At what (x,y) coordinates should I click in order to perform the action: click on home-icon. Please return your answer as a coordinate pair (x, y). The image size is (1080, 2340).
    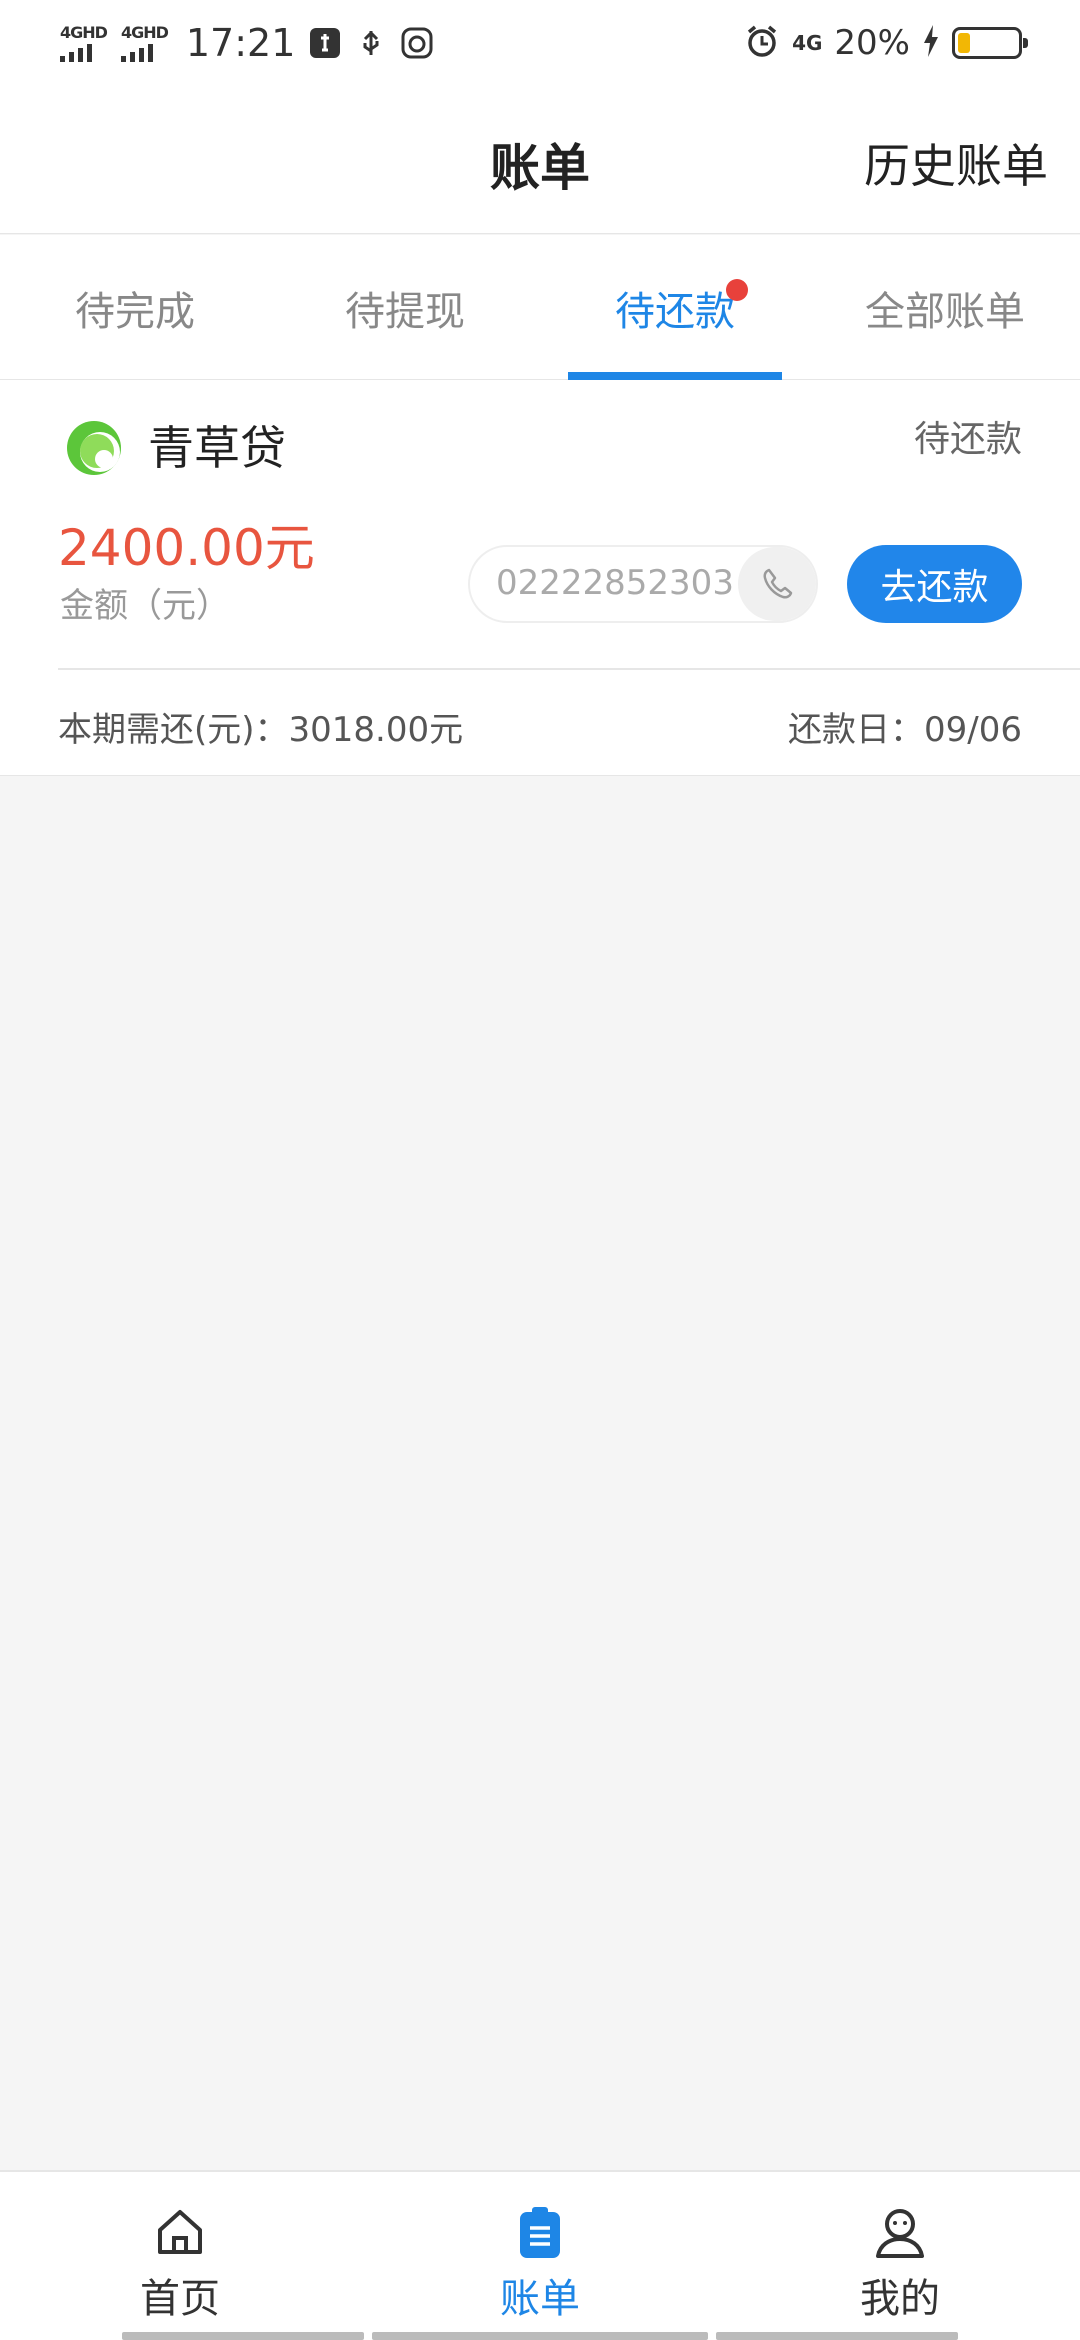
    Looking at the image, I should click on (180, 2232).